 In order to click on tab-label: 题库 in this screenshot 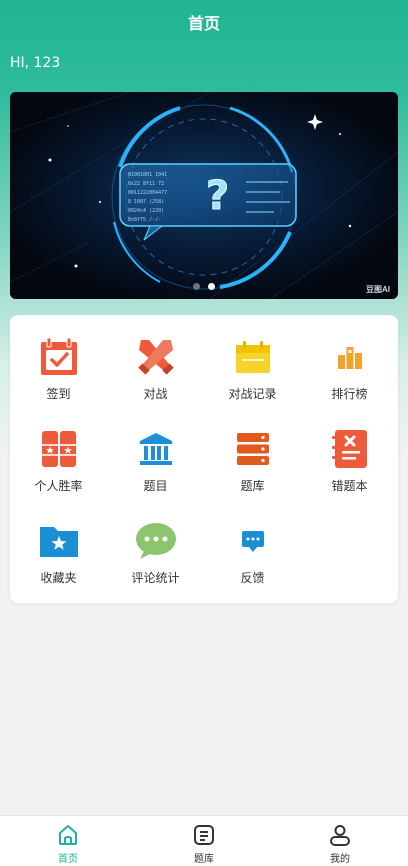, I will do `click(204, 859)`.